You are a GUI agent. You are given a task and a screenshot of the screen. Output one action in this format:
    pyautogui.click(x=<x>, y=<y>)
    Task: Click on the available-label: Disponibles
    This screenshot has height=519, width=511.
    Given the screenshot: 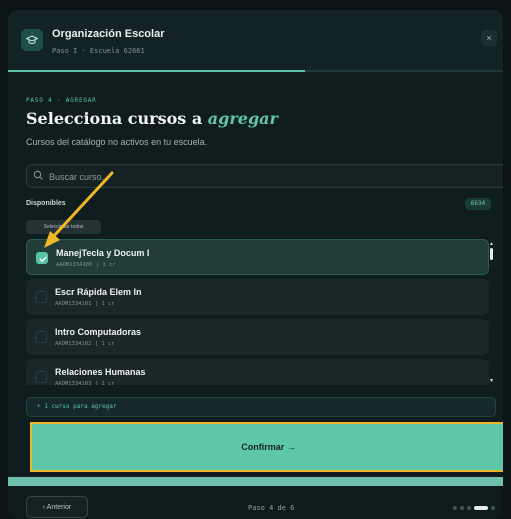 What is the action you would take?
    pyautogui.click(x=46, y=203)
    